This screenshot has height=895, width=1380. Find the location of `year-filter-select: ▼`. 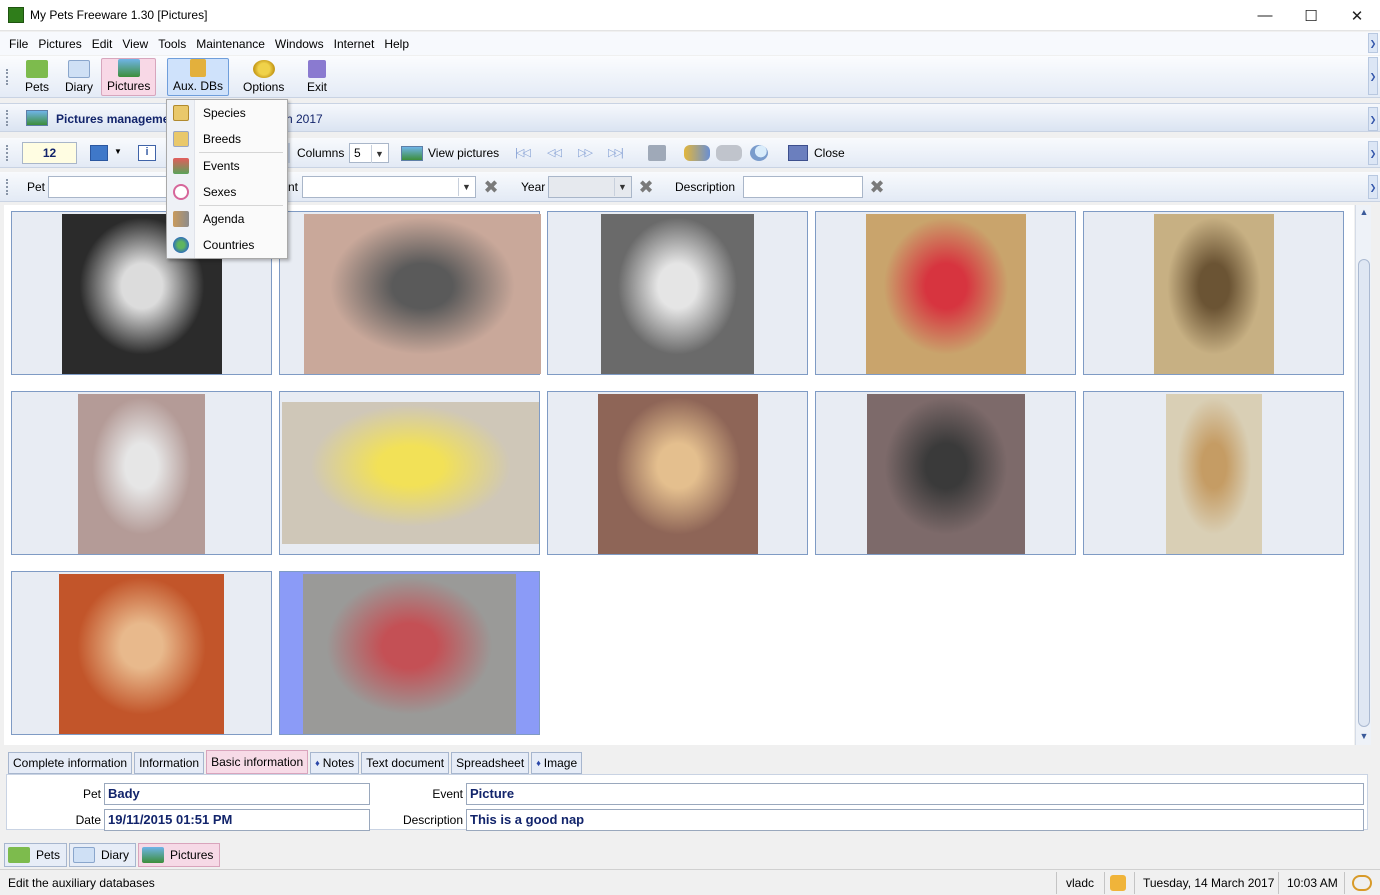

year-filter-select: ▼ is located at coordinates (590, 187).